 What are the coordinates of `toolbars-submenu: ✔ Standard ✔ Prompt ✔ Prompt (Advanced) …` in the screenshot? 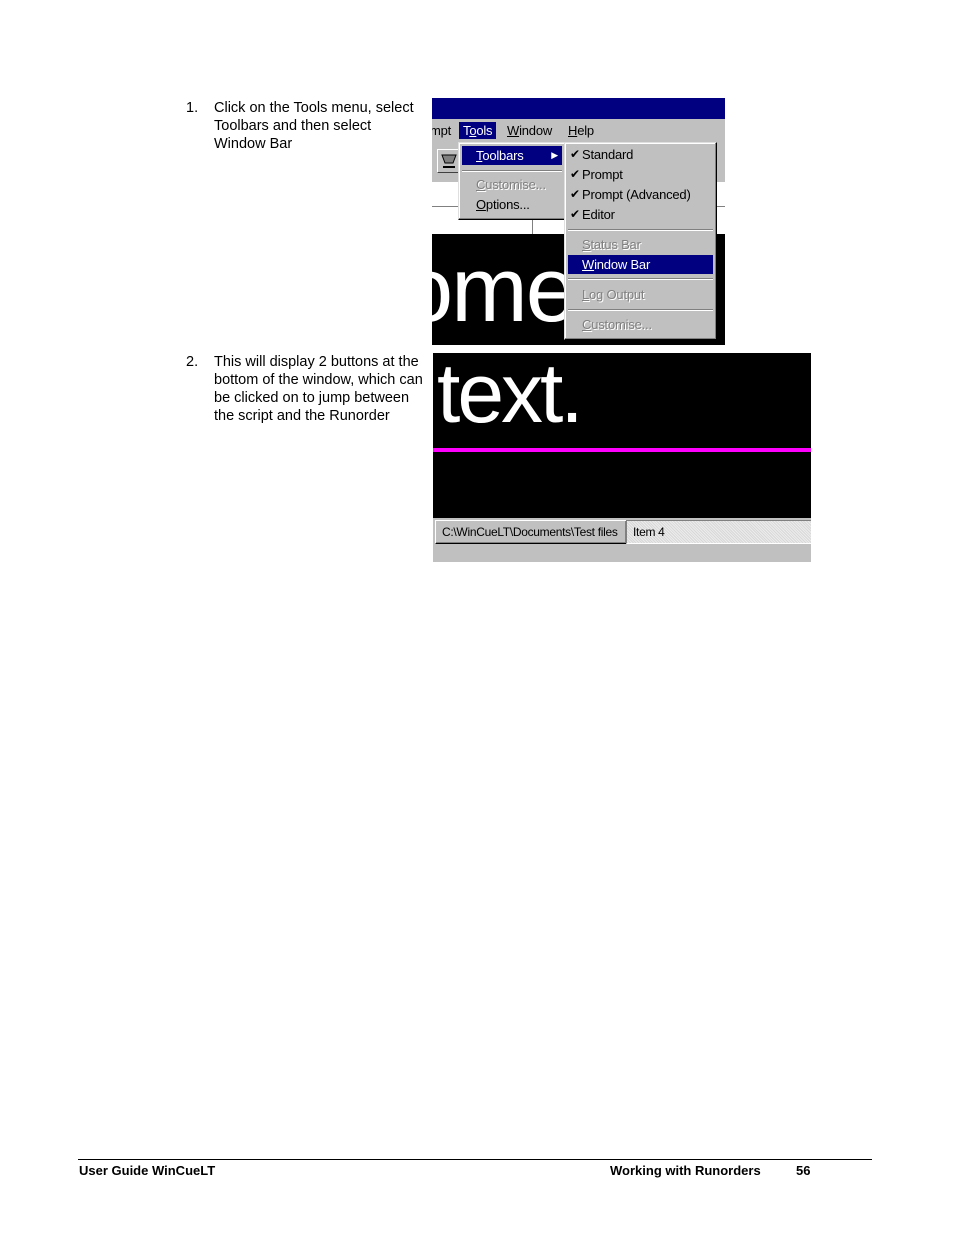 It's located at (640, 241).